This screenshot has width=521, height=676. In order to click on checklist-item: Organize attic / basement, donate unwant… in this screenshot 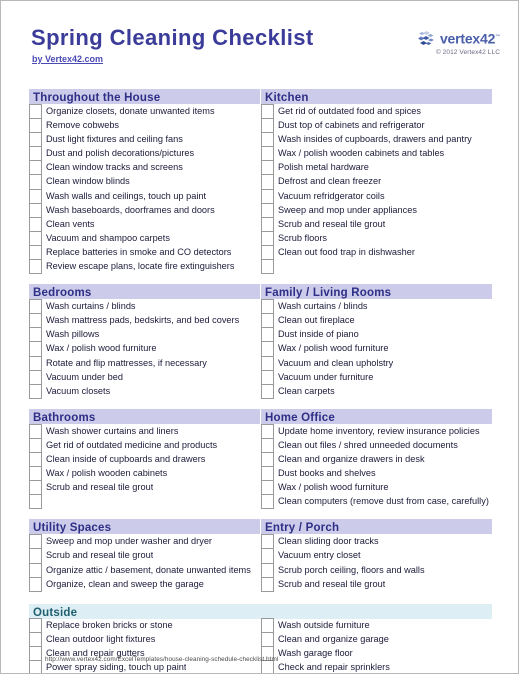, I will do `click(144, 570)`.